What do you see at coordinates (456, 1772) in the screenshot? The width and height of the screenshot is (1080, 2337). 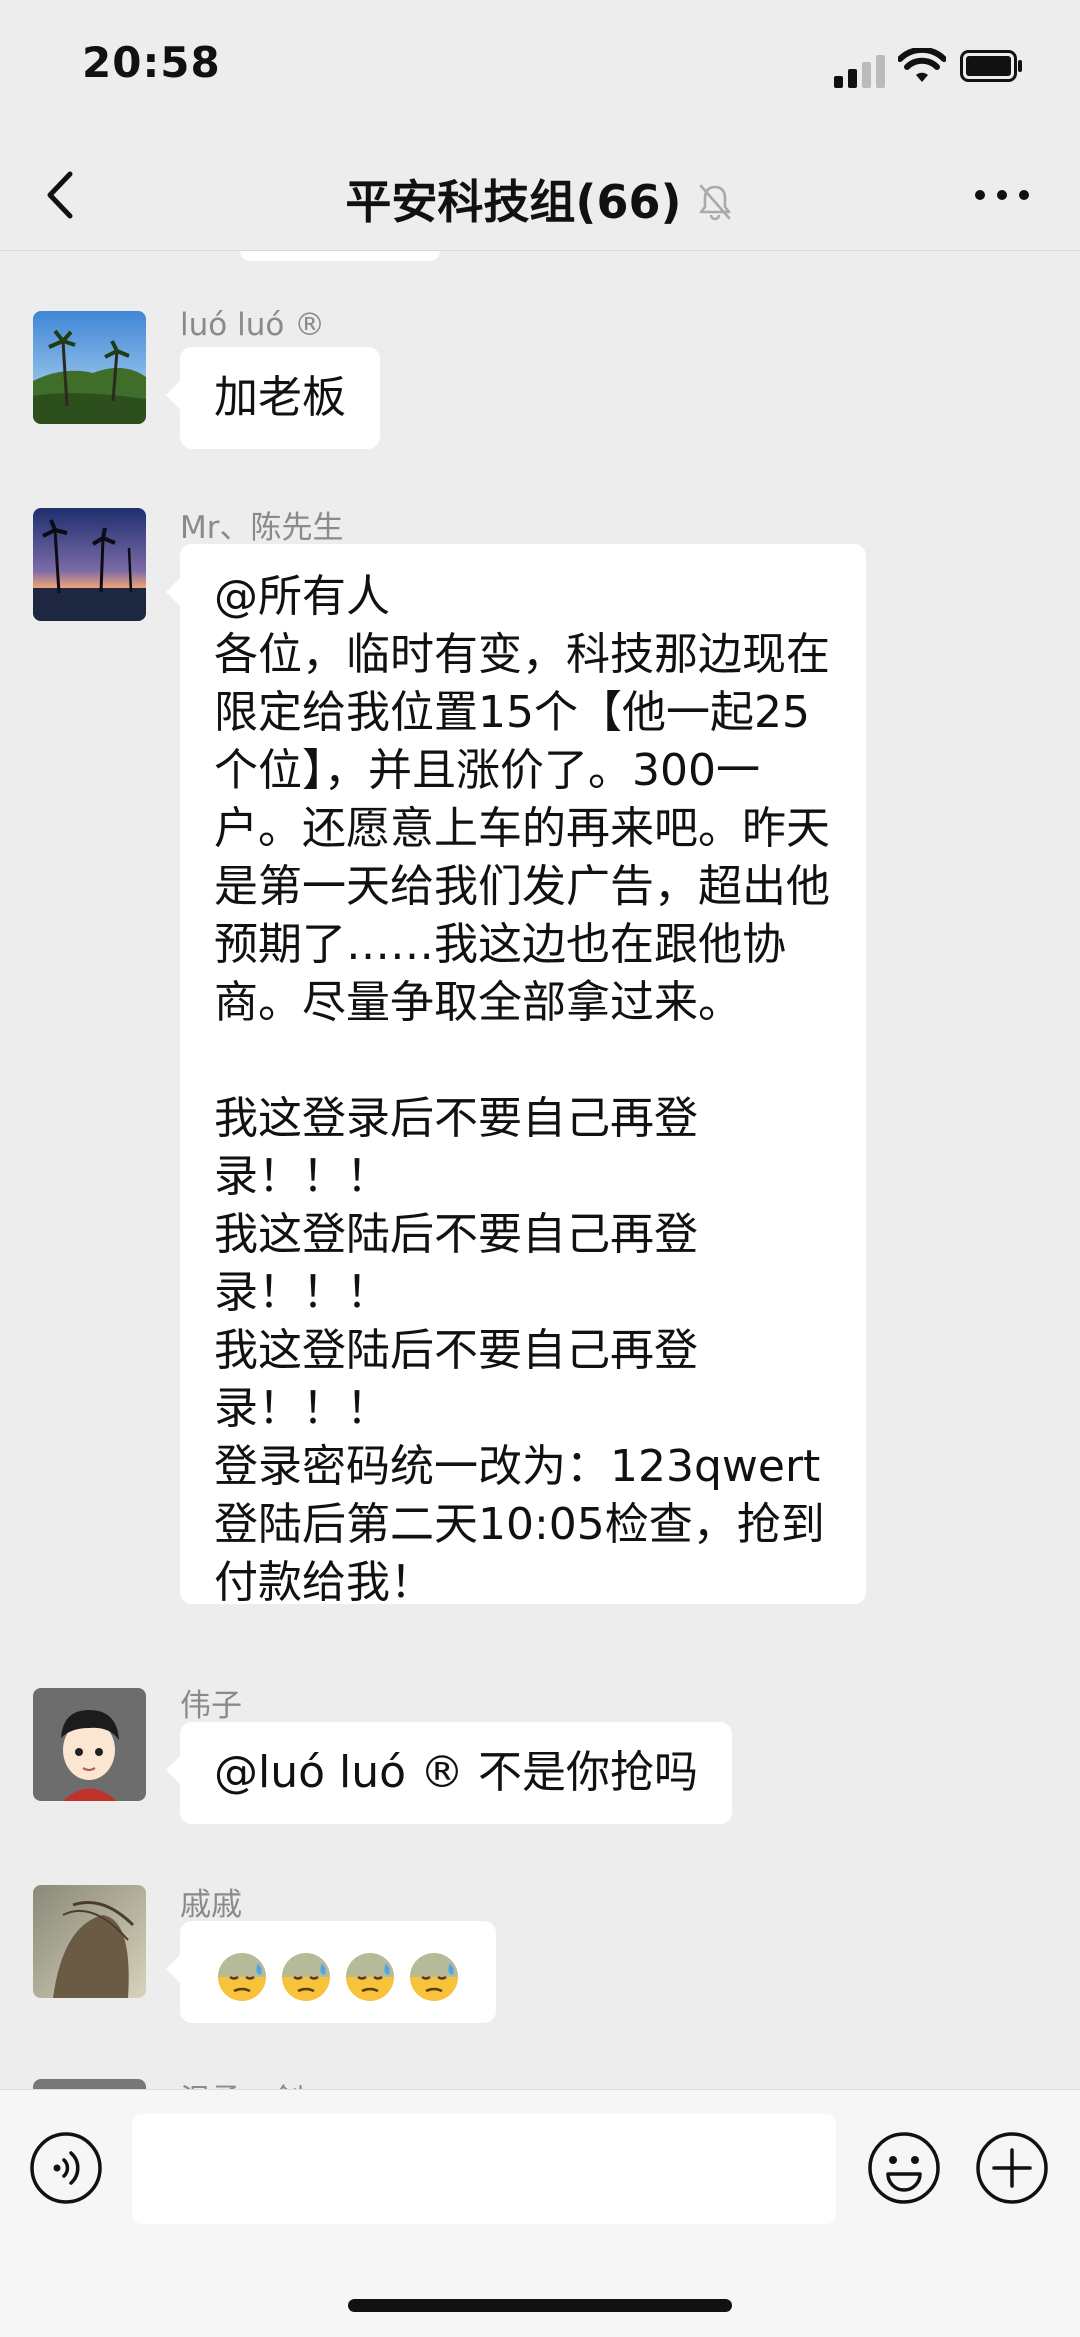 I see `message-text: @luó luó ® 不是你抢吗` at bounding box center [456, 1772].